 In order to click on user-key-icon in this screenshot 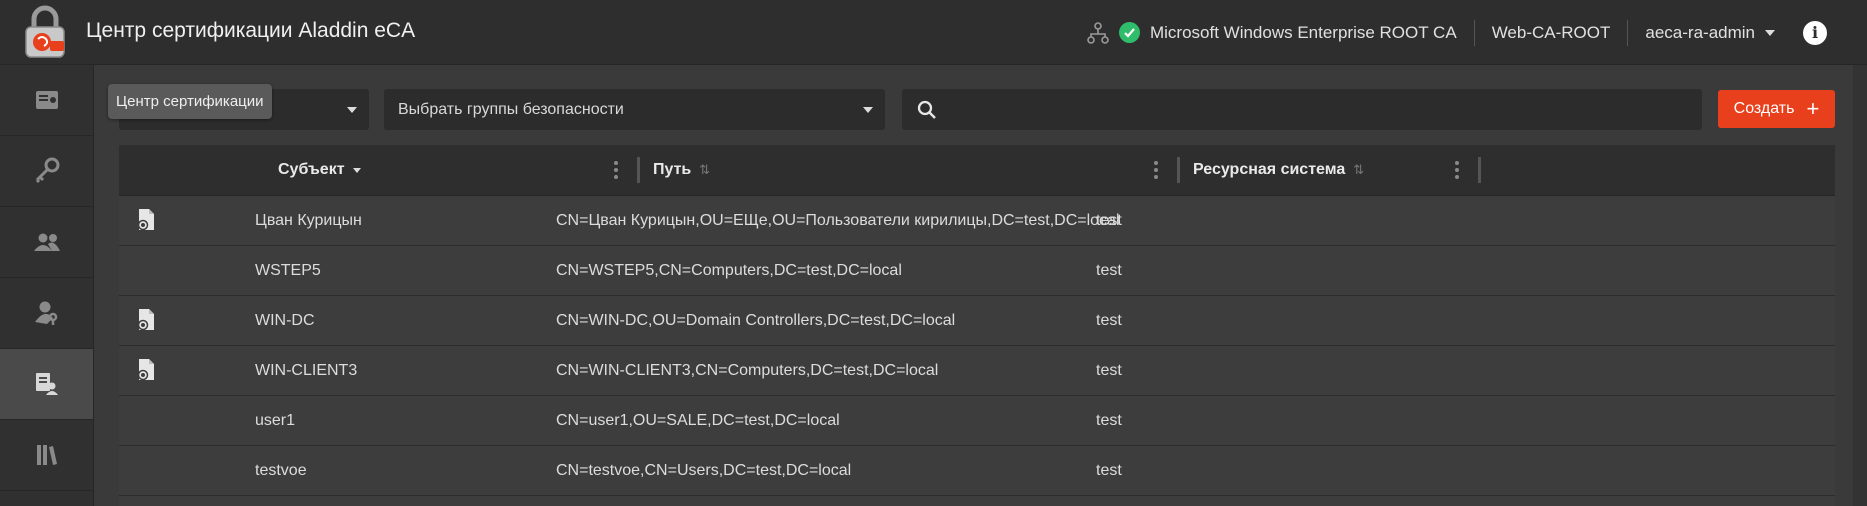, I will do `click(45, 313)`.